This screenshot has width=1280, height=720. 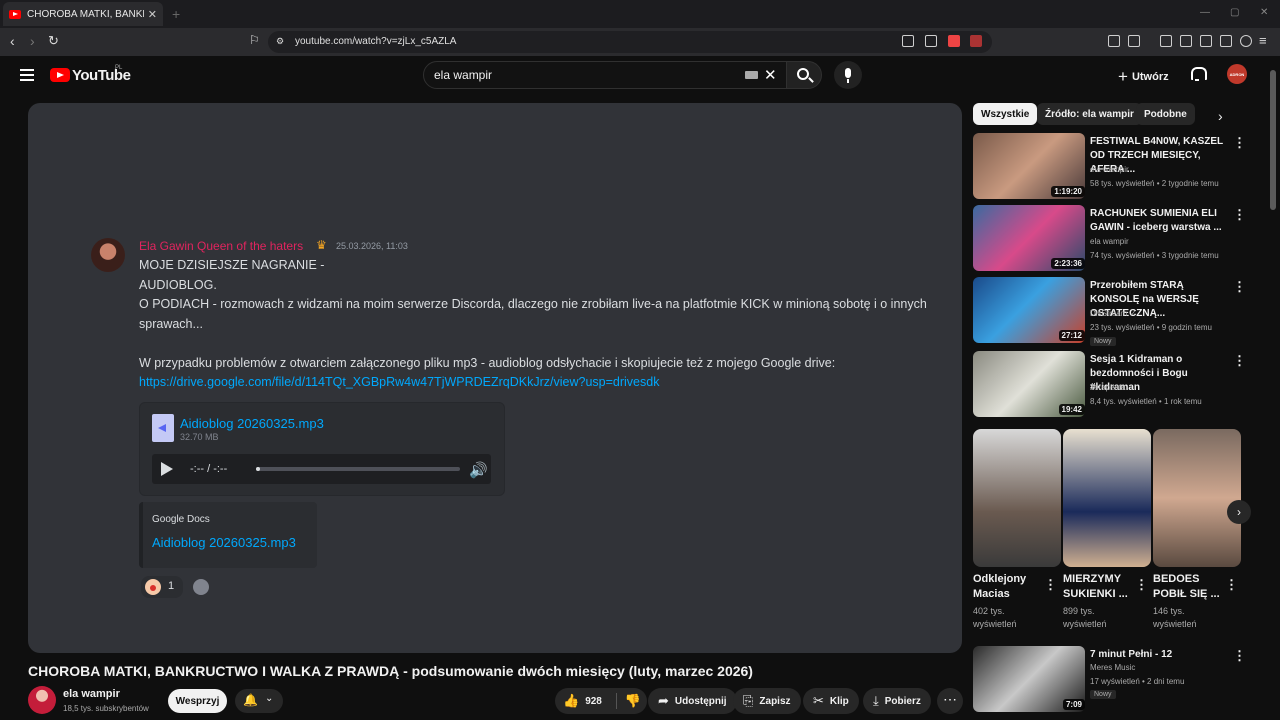 I want to click on maximize-icon: ▢, so click(x=1234, y=12).